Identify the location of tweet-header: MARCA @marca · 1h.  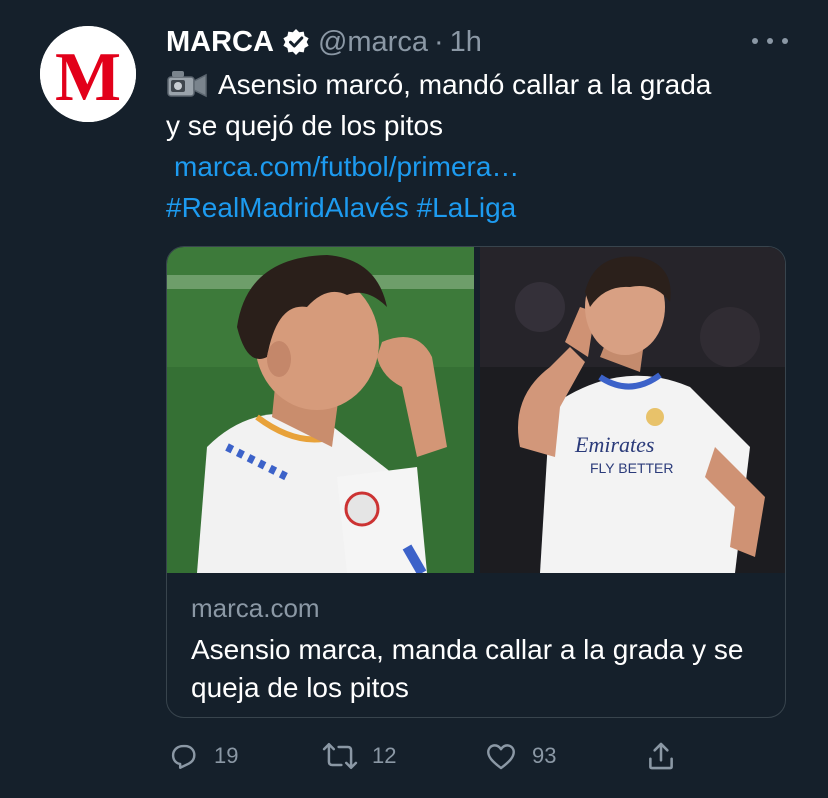
(324, 42).